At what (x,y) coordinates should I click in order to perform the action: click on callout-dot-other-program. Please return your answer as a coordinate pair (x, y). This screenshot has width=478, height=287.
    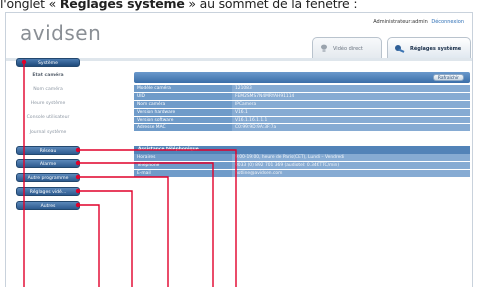
    Looking at the image, I should click on (78, 177).